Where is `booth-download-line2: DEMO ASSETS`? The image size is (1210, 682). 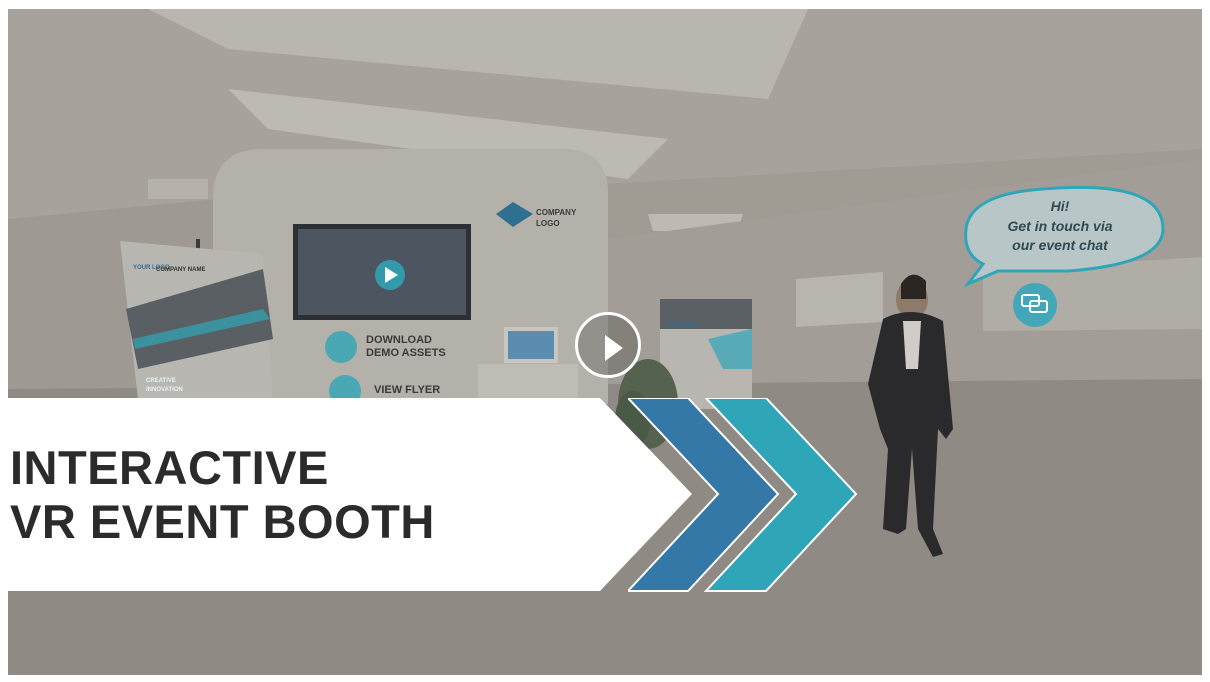 booth-download-line2: DEMO ASSETS is located at coordinates (406, 353).